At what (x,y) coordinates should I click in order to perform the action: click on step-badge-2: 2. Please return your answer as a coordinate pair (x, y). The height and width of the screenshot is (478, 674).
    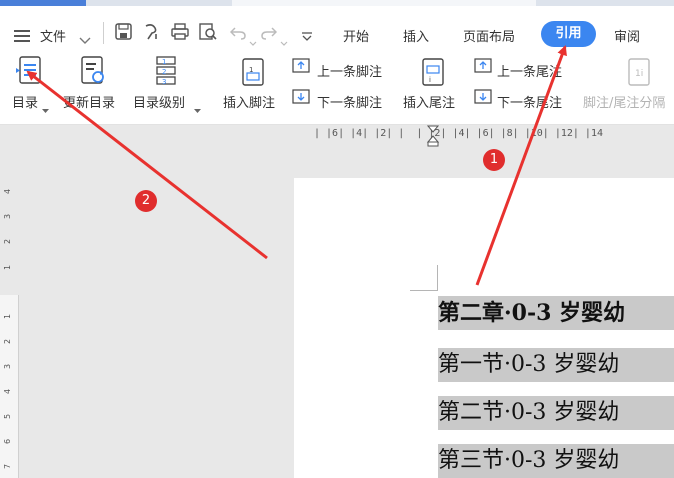
    Looking at the image, I should click on (146, 201).